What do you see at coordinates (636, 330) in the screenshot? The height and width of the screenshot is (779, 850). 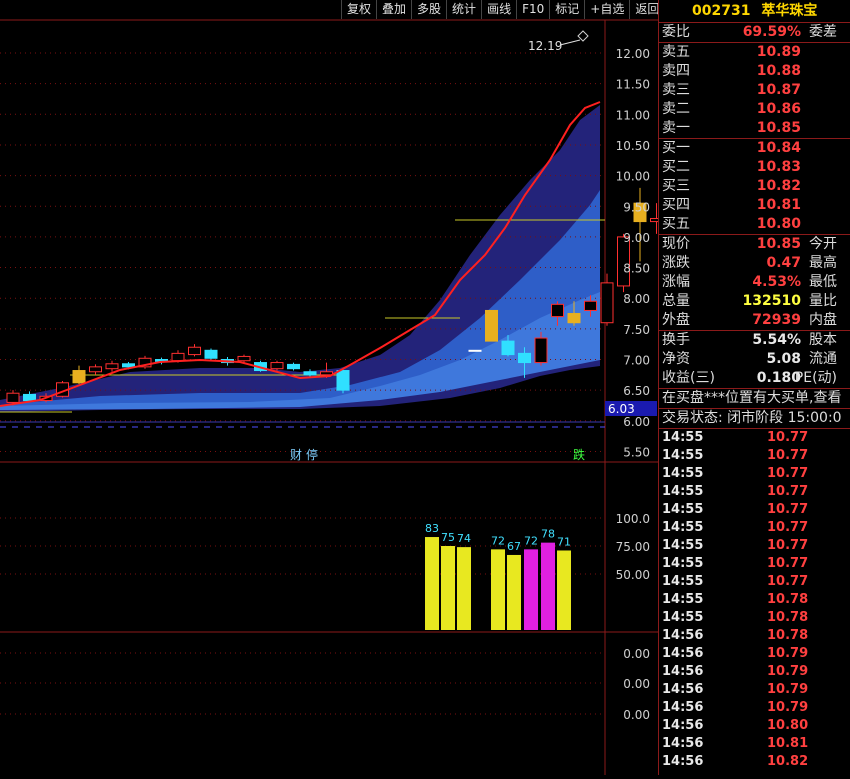 I see `price-tick-label: 7.50` at bounding box center [636, 330].